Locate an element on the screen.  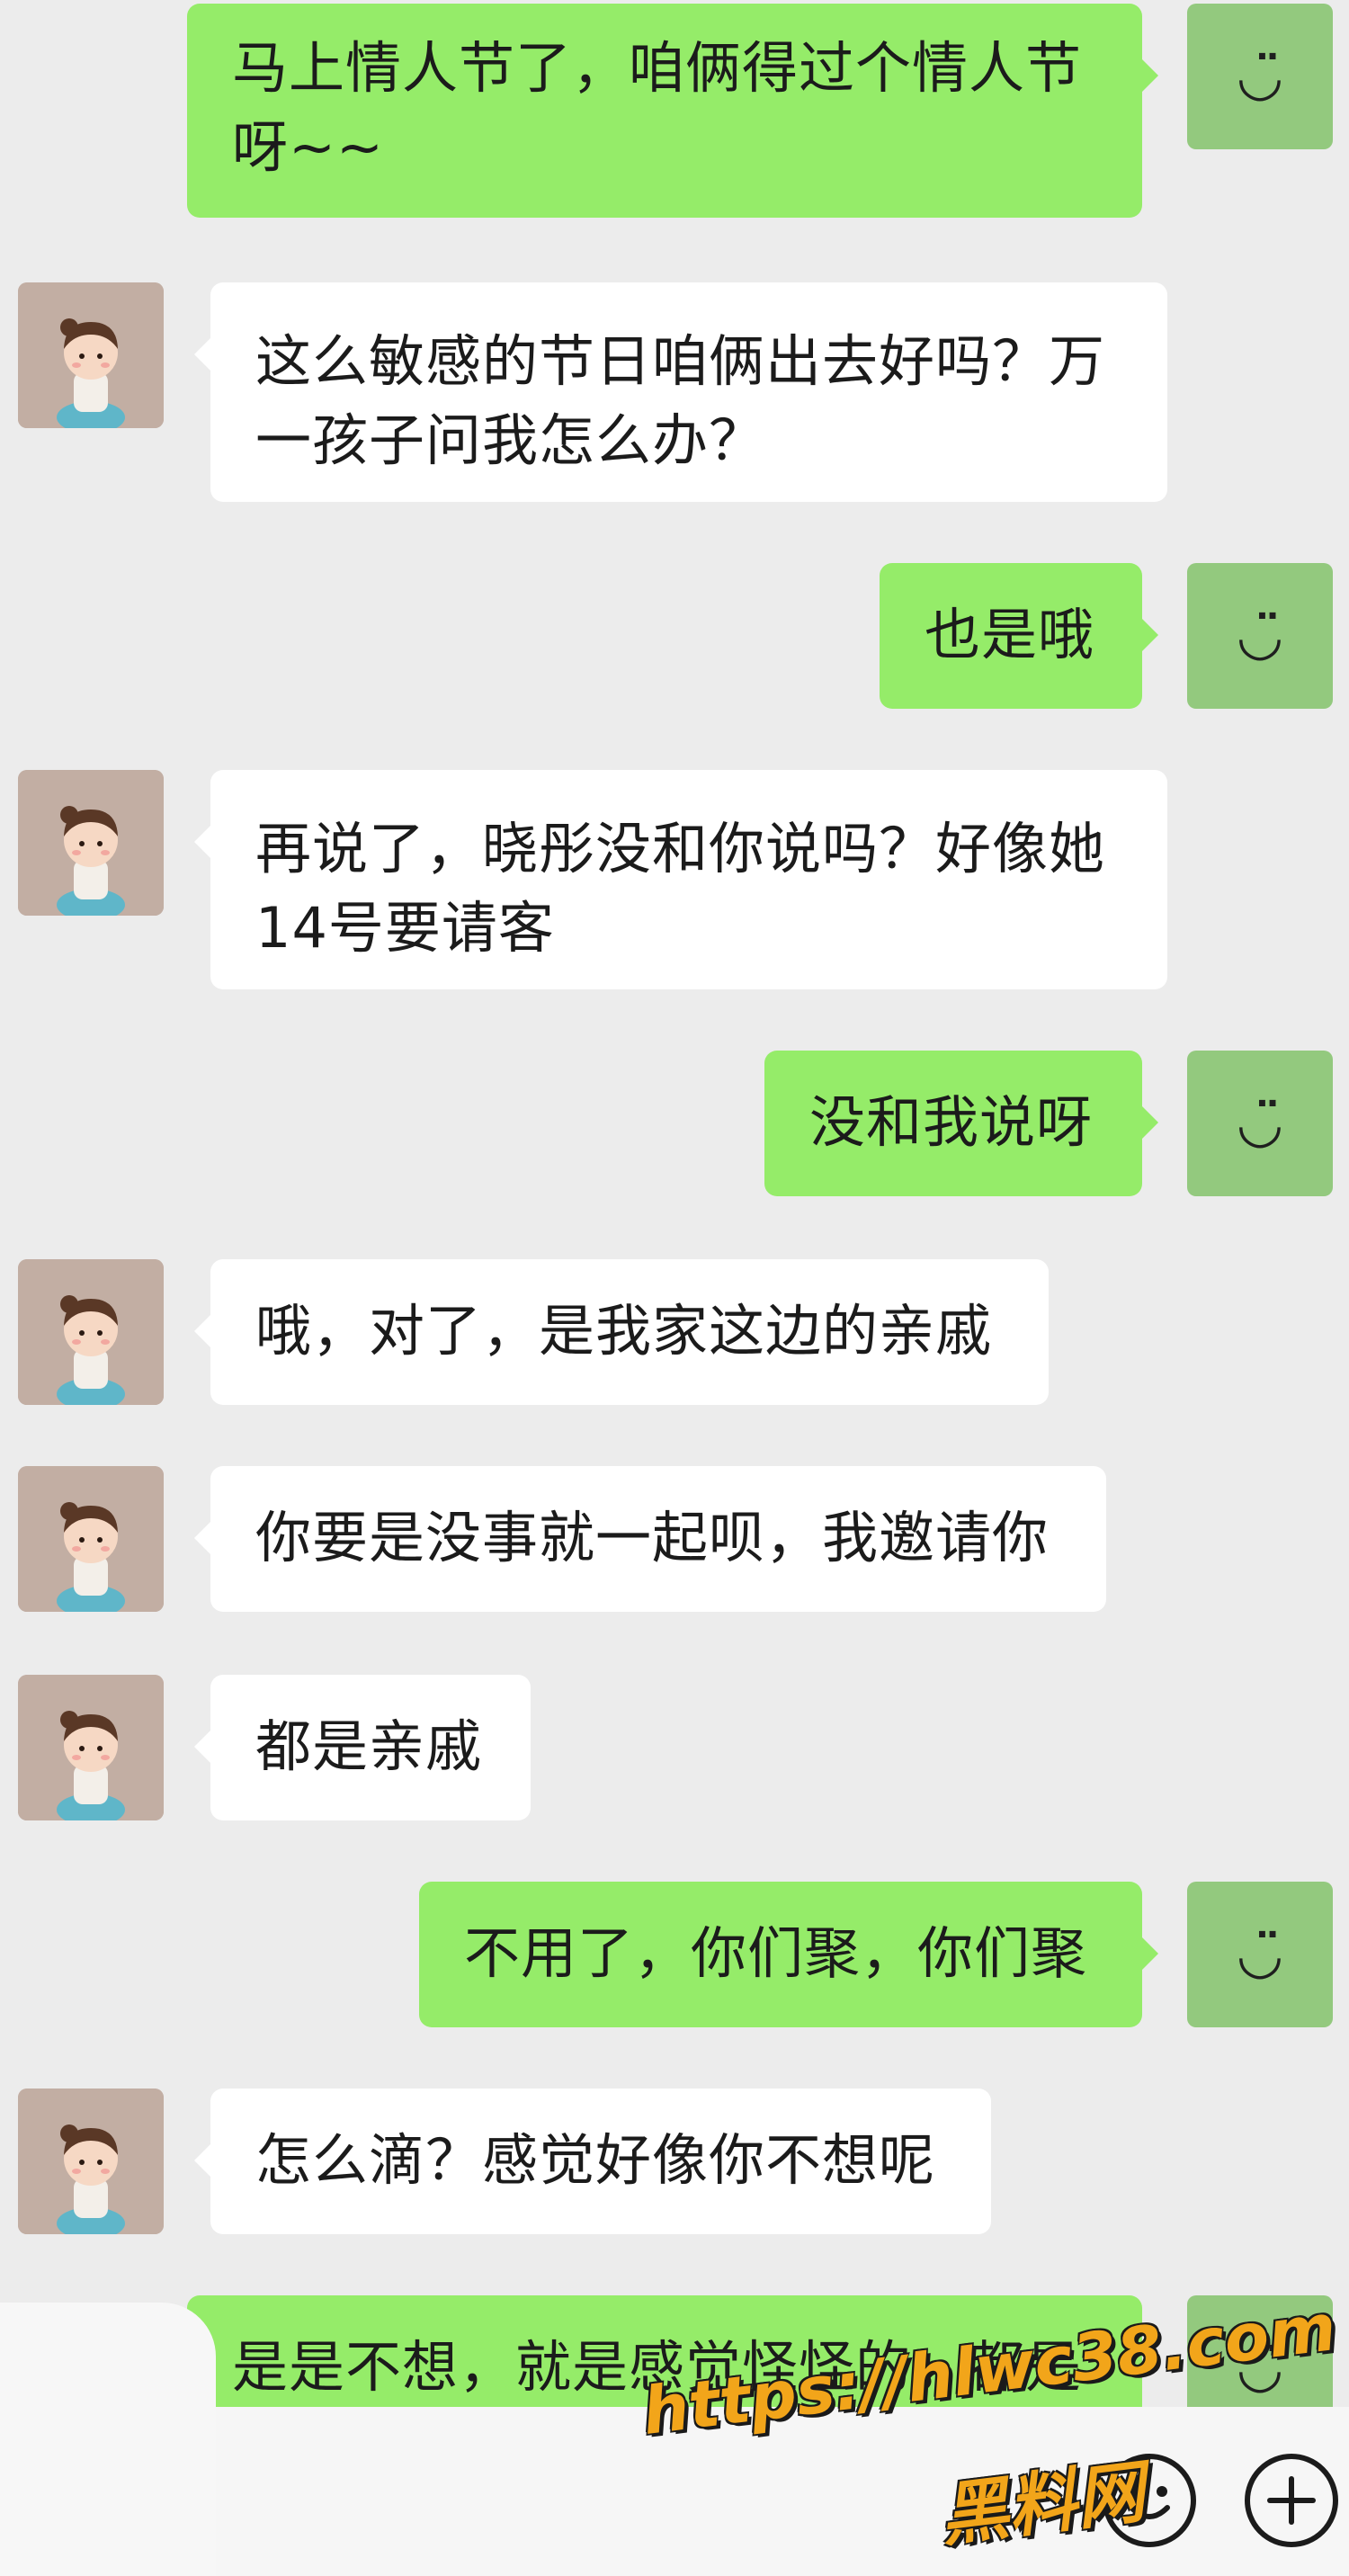
message-bubble-received: 这么敏感的节日咱俩出去好吗？万 一孩子问我怎么办？ is located at coordinates (680, 392).